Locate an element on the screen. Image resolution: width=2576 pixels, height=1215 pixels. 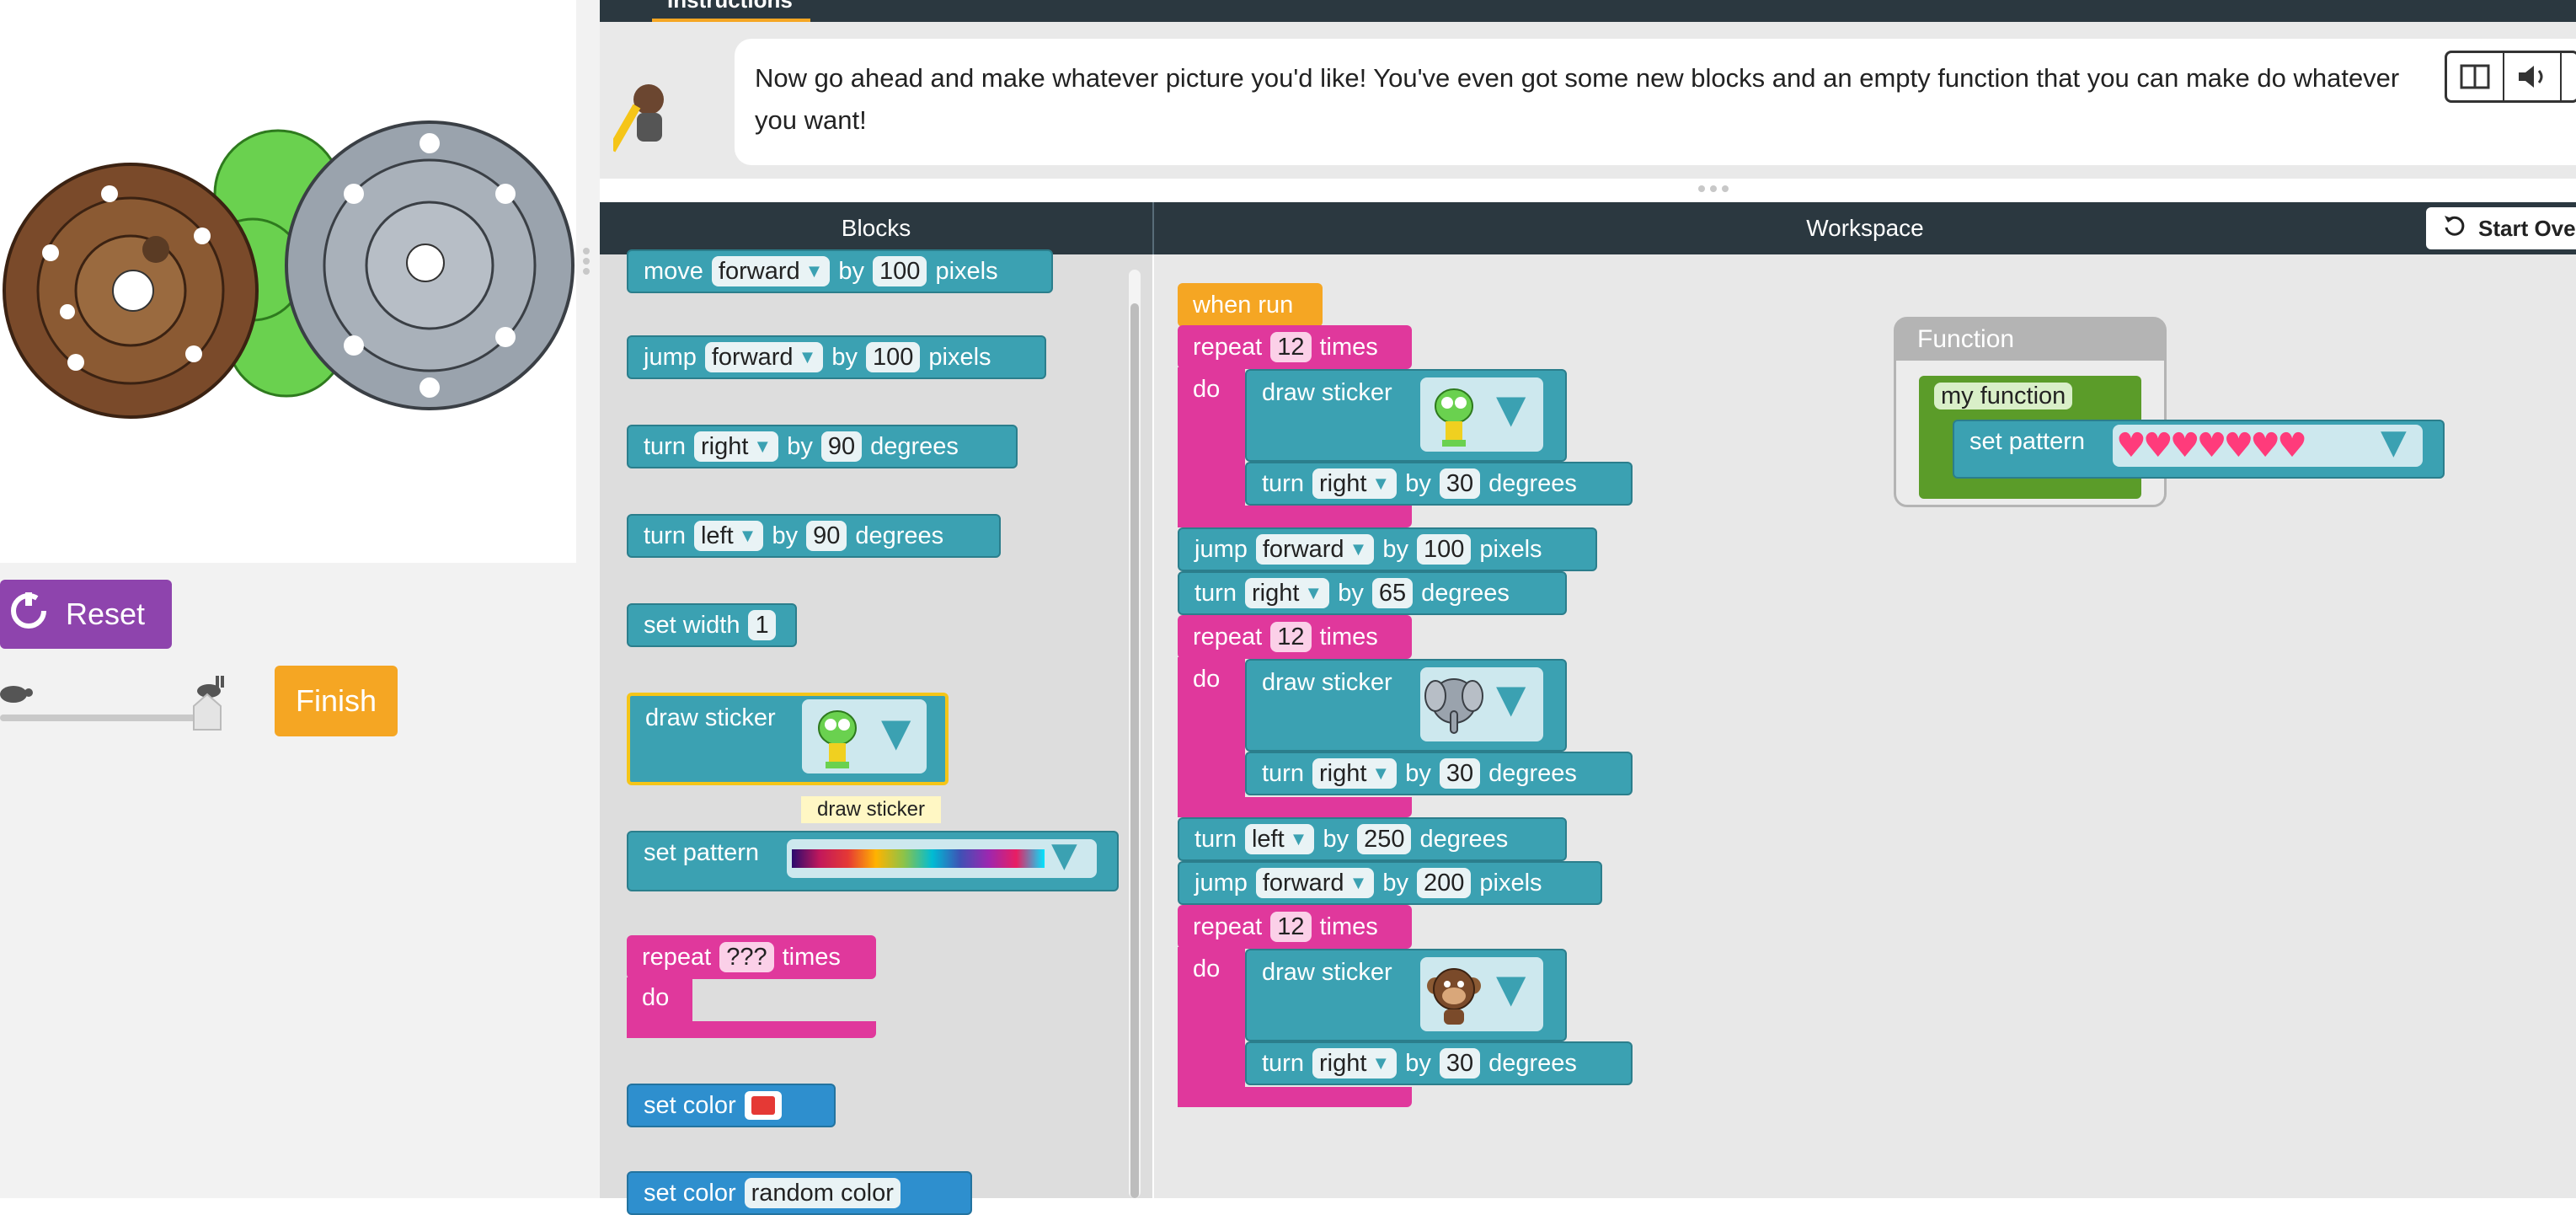
speed-slider-track is located at coordinates (101, 718).